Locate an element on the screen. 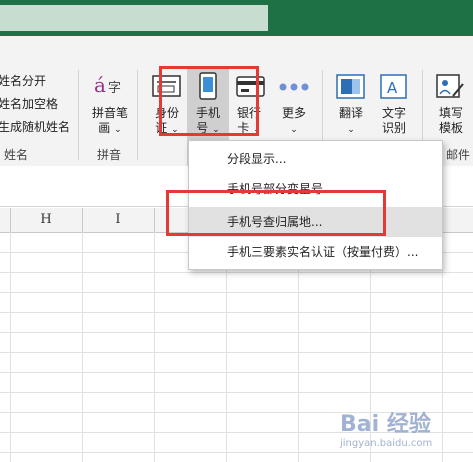 This screenshot has height=462, width=473. svg-text: á is located at coordinates (100, 85).